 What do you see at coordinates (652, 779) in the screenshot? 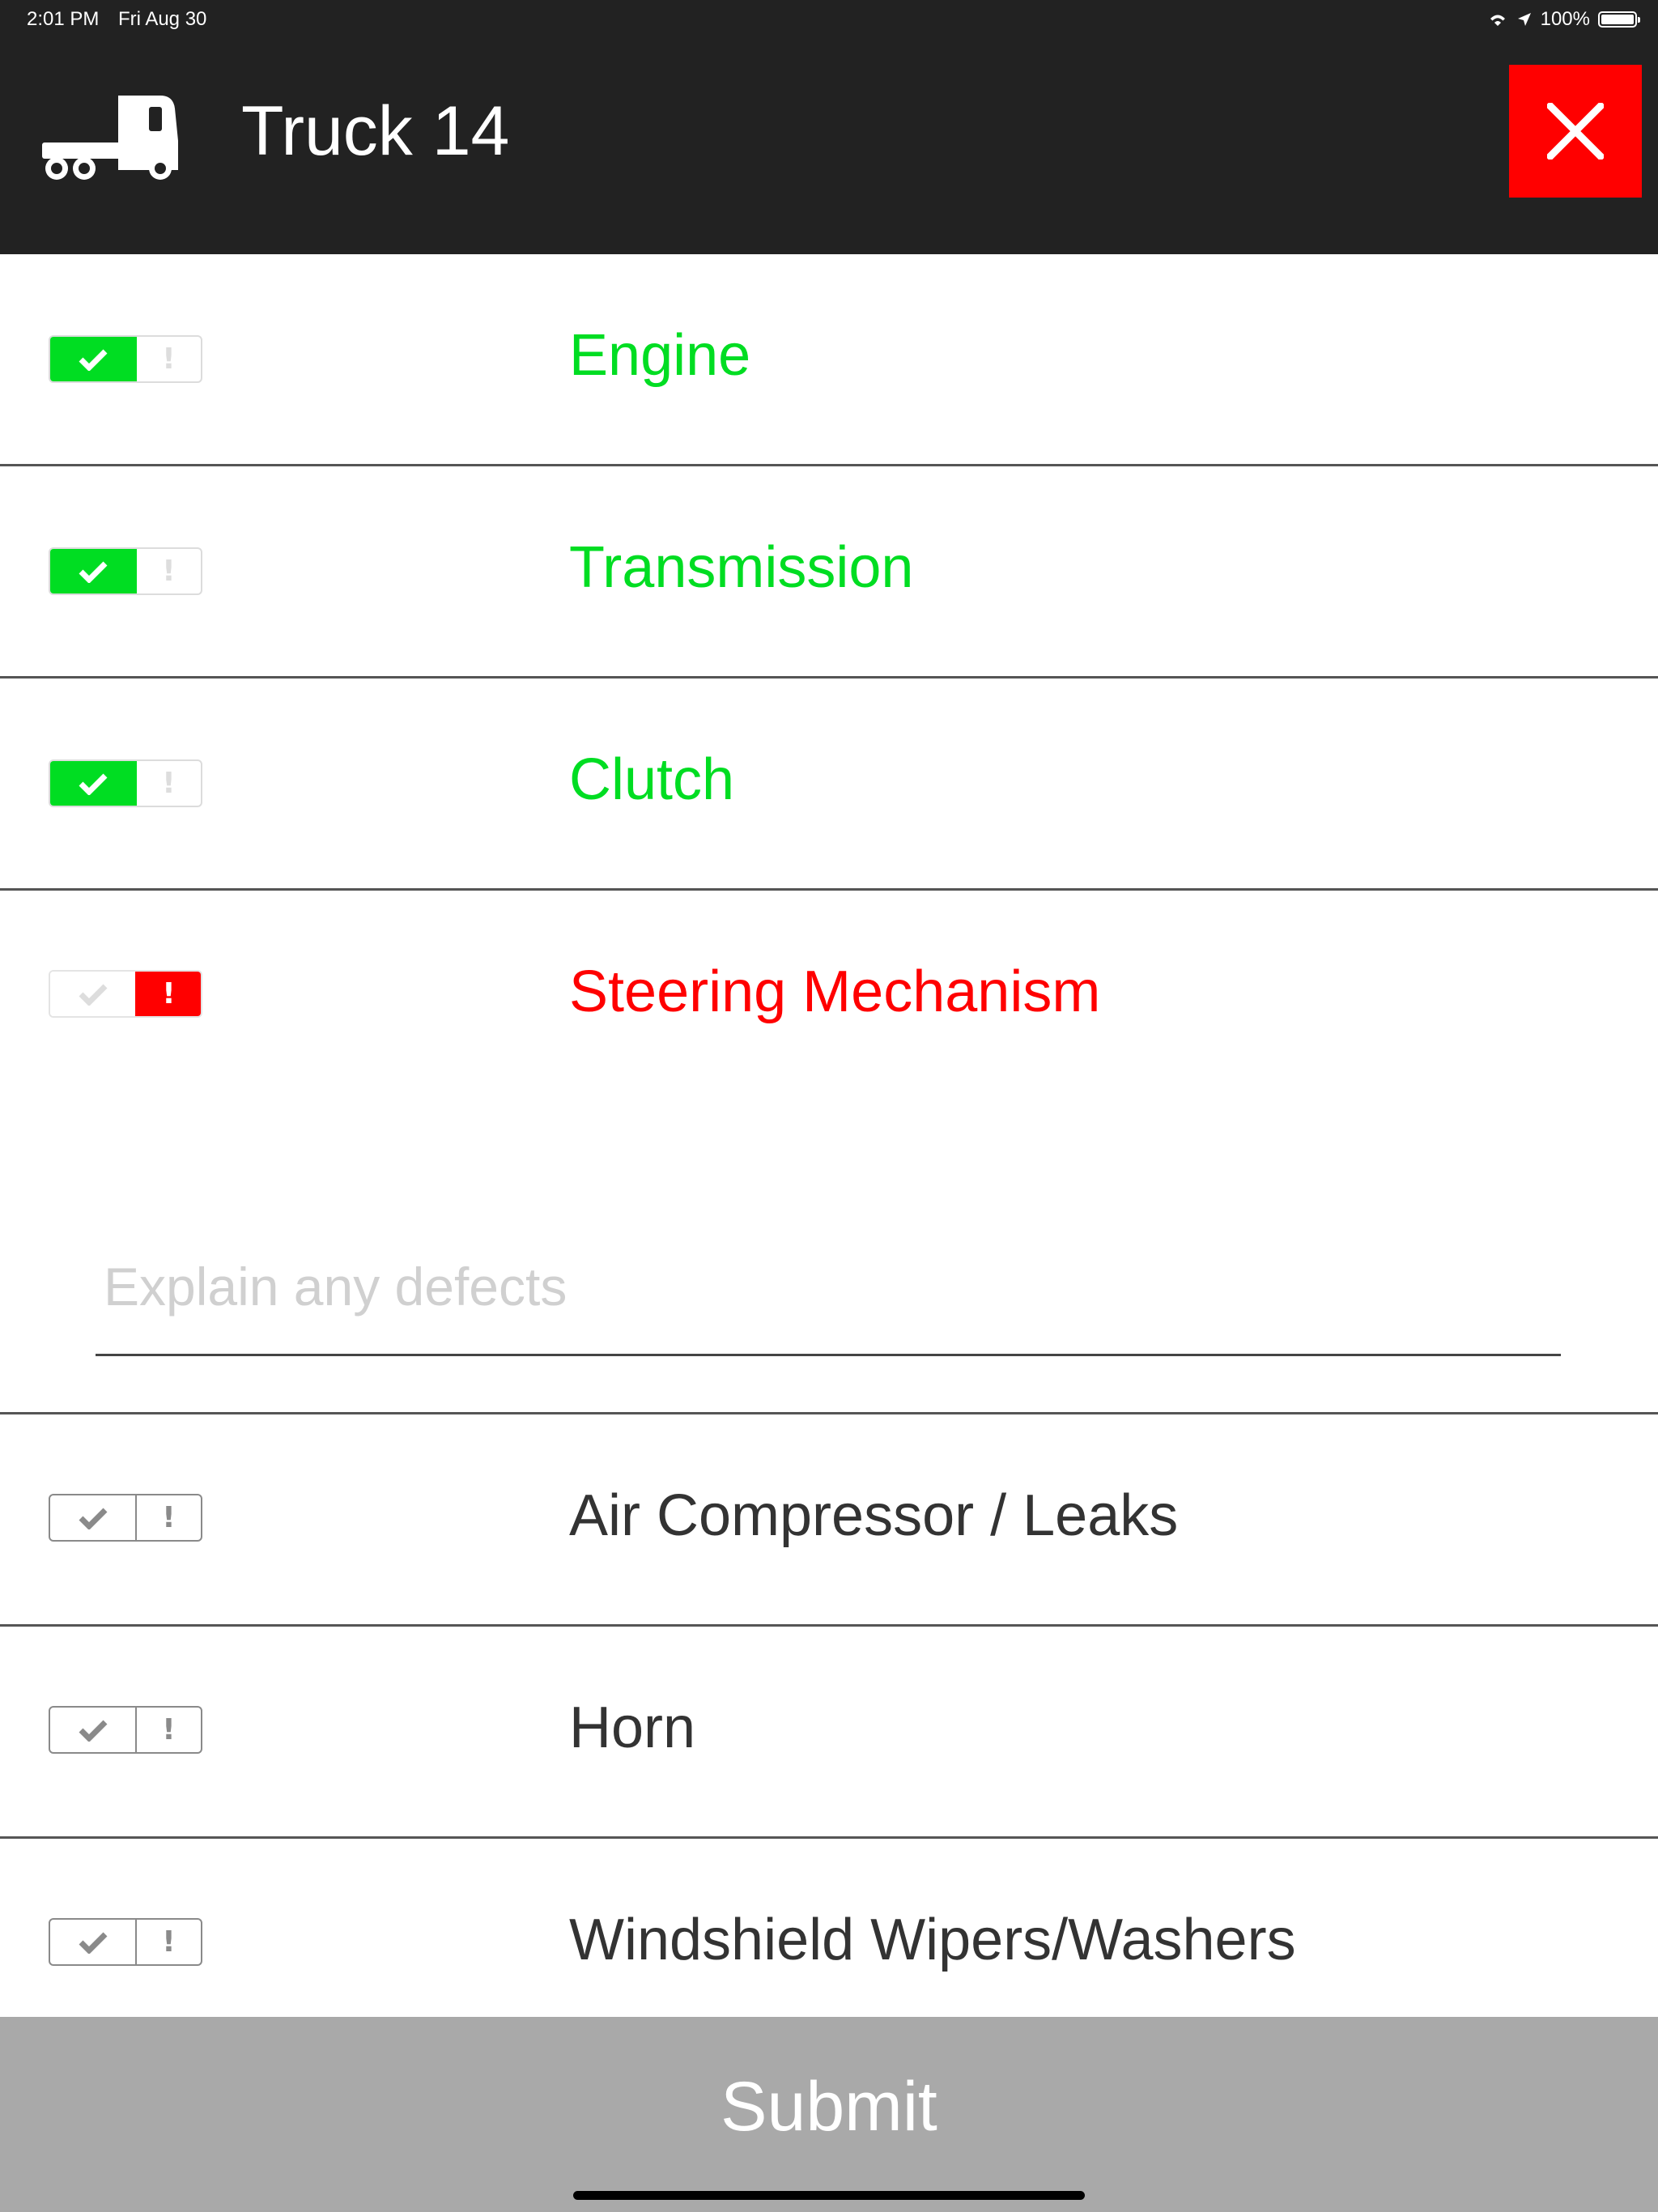
I see `item-label: Clutch` at bounding box center [652, 779].